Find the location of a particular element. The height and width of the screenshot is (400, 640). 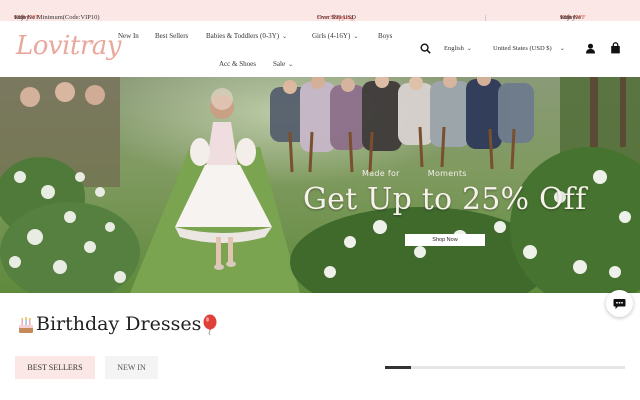

cake-icon is located at coordinates (26, 325).